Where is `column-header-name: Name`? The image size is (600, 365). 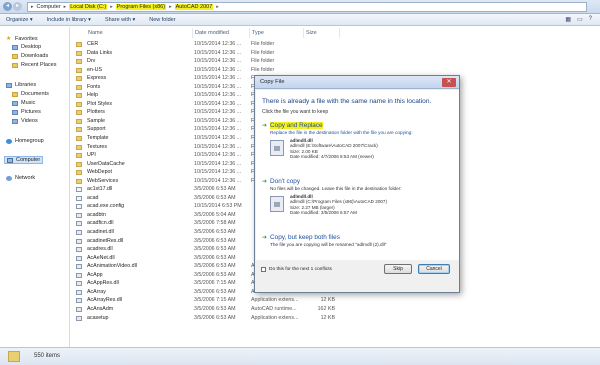
column-header-name: Name is located at coordinates (139, 33).